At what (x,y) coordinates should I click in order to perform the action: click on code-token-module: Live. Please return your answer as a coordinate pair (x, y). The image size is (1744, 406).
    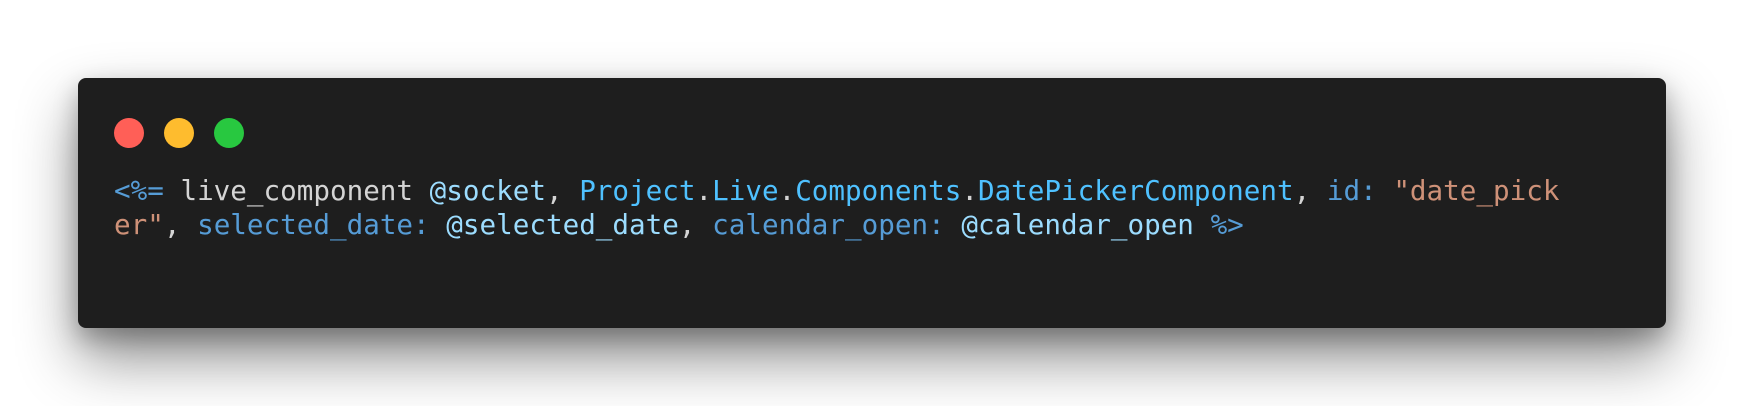
    Looking at the image, I should click on (745, 190).